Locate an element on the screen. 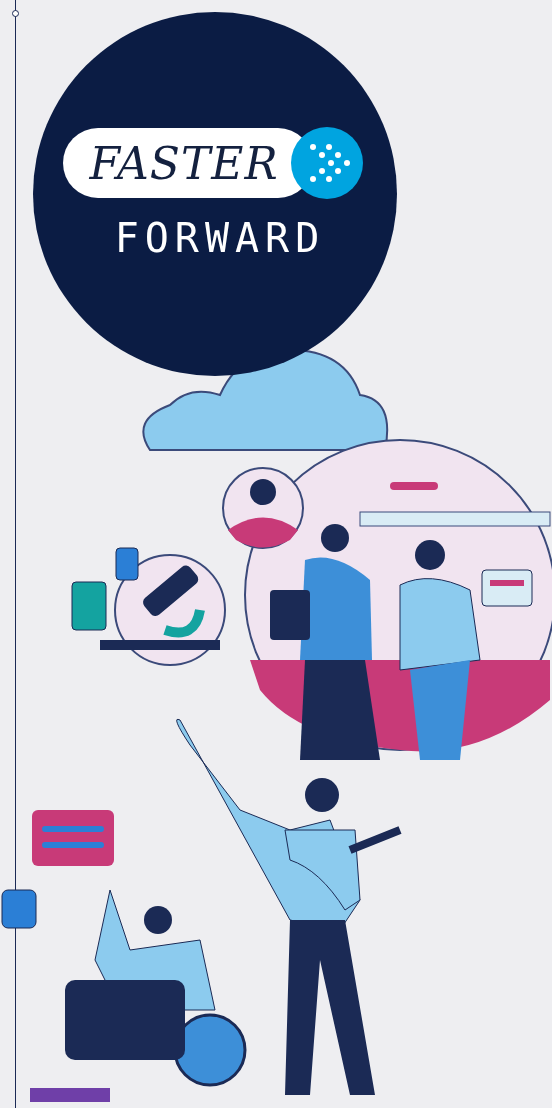 Image resolution: width=552 pixels, height=1108 pixels. logo-word: FORWARD is located at coordinates (220, 238).